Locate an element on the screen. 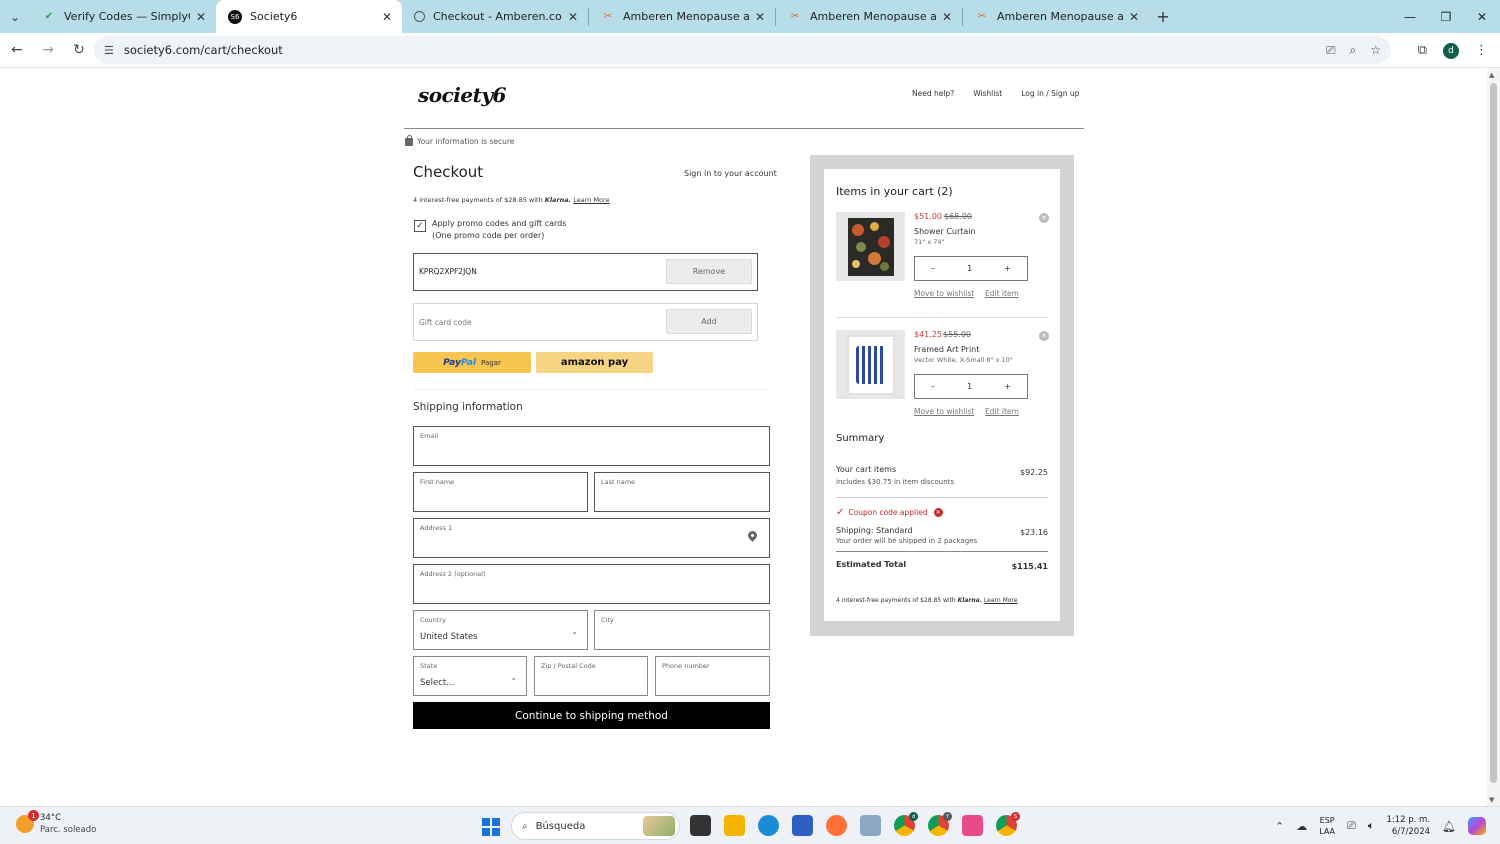  site-settings-icon: ☰ is located at coordinates (109, 50).